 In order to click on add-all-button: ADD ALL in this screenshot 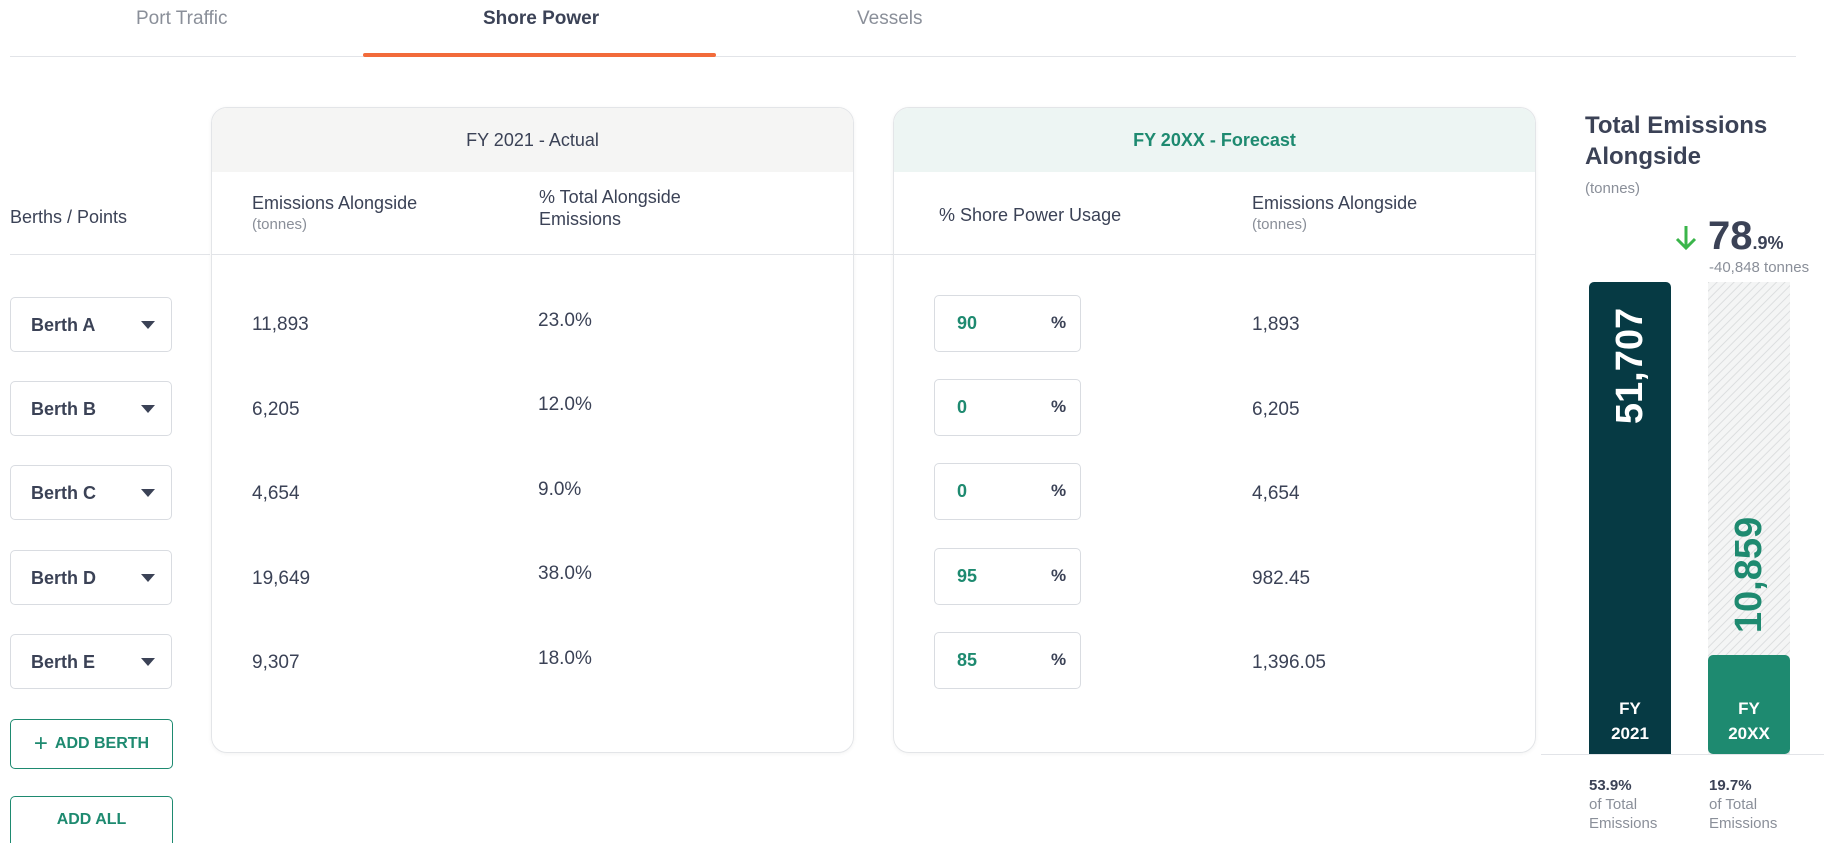, I will do `click(91, 819)`.